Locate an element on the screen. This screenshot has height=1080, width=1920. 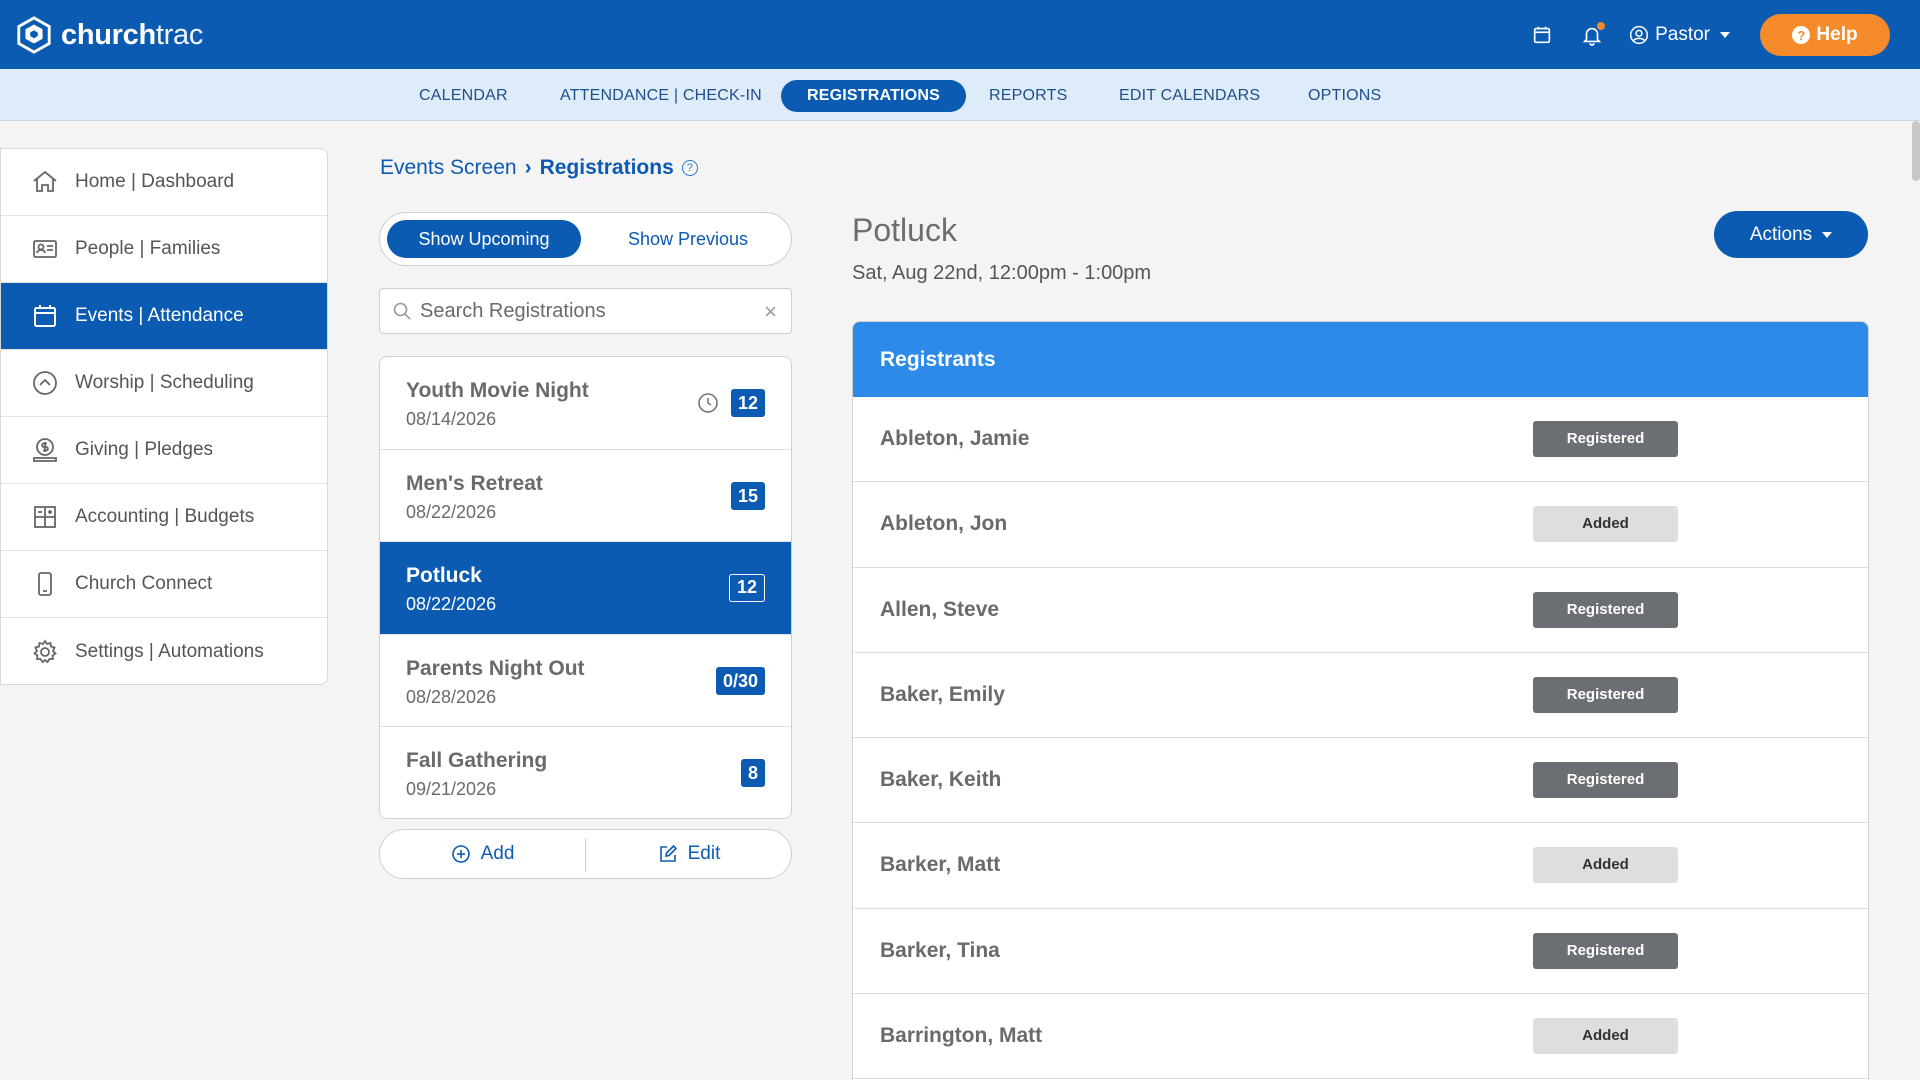
notification-dot is located at coordinates (1601, 26).